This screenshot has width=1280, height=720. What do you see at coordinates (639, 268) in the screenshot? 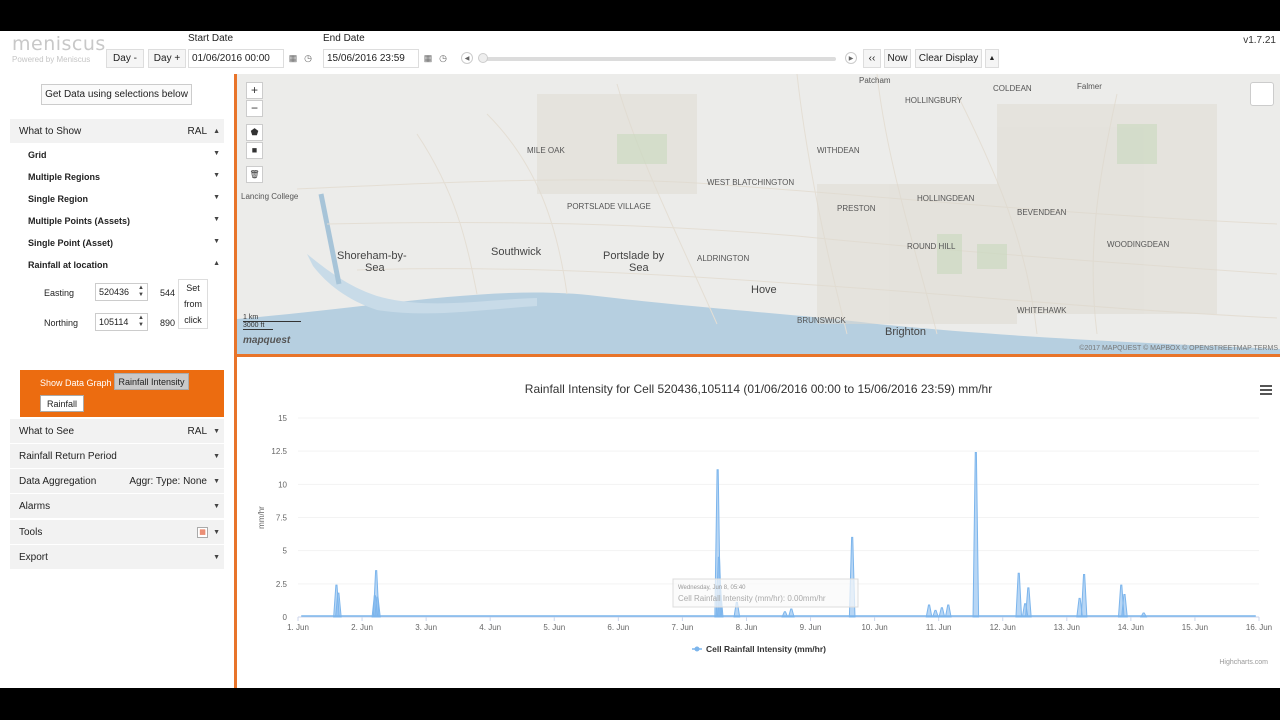
I see `map-label: Sea` at bounding box center [639, 268].